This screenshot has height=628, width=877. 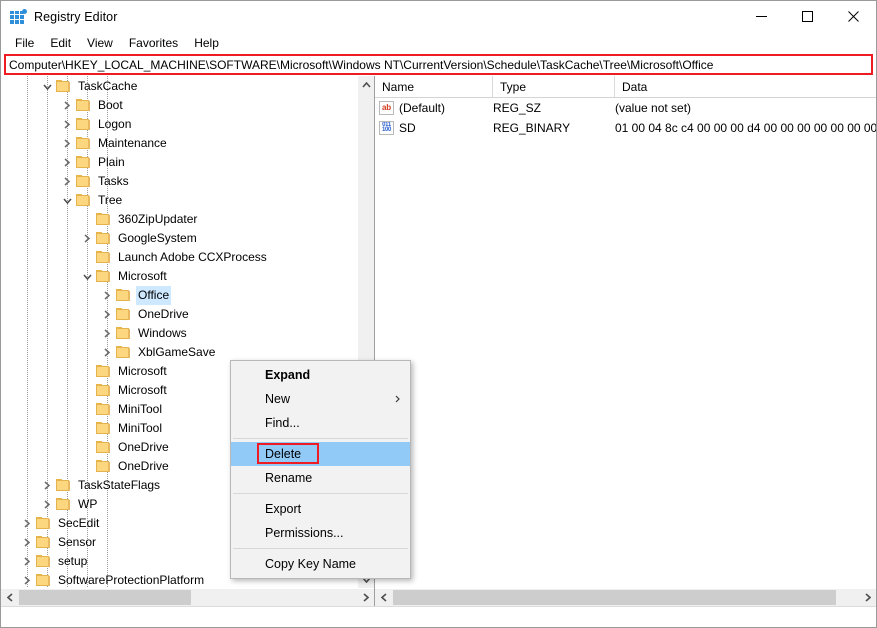 What do you see at coordinates (320, 399) in the screenshot?
I see `context-menu-item: New` at bounding box center [320, 399].